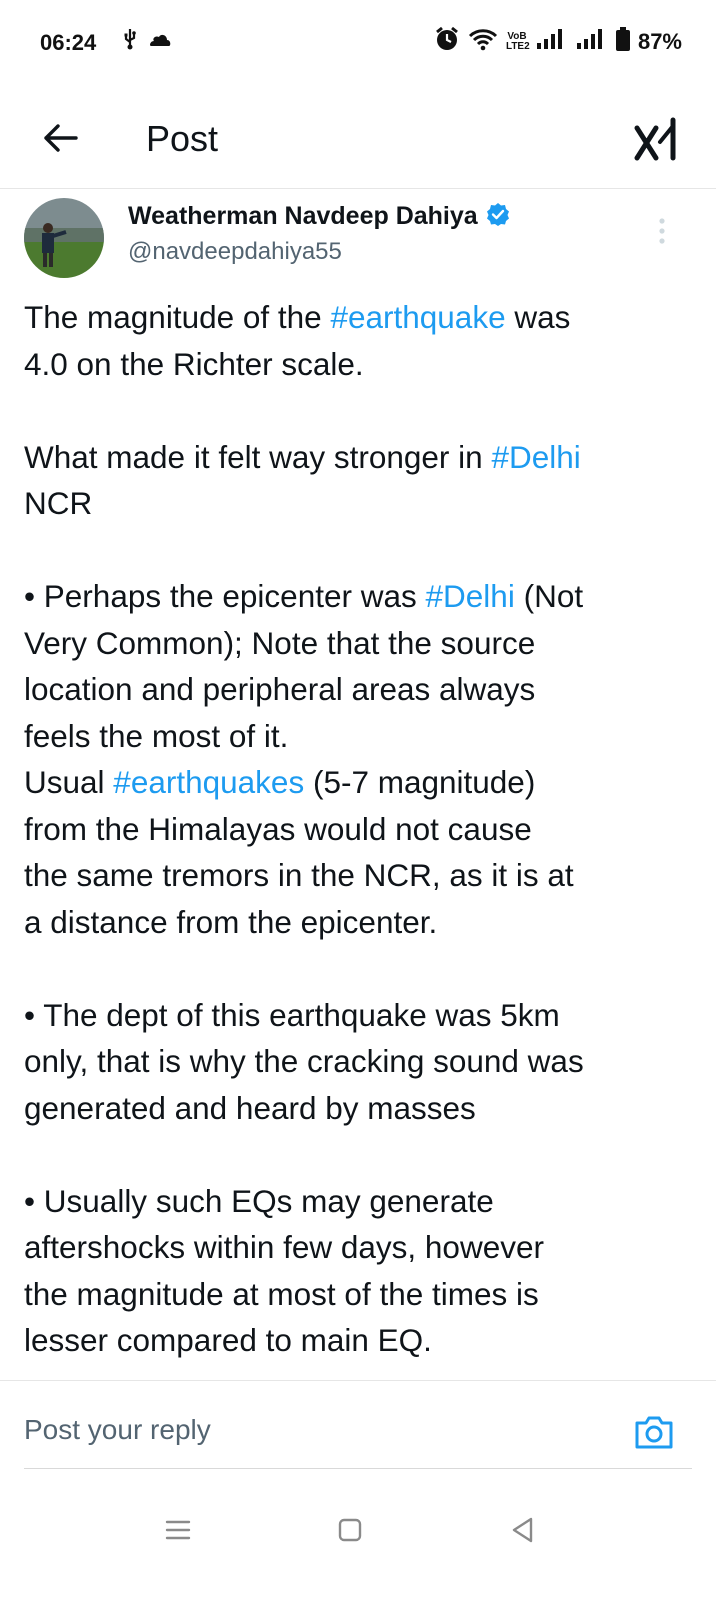 The image size is (716, 1600). Describe the element at coordinates (417, 317) in the screenshot. I see `hashtag-link: #earthquake` at that location.